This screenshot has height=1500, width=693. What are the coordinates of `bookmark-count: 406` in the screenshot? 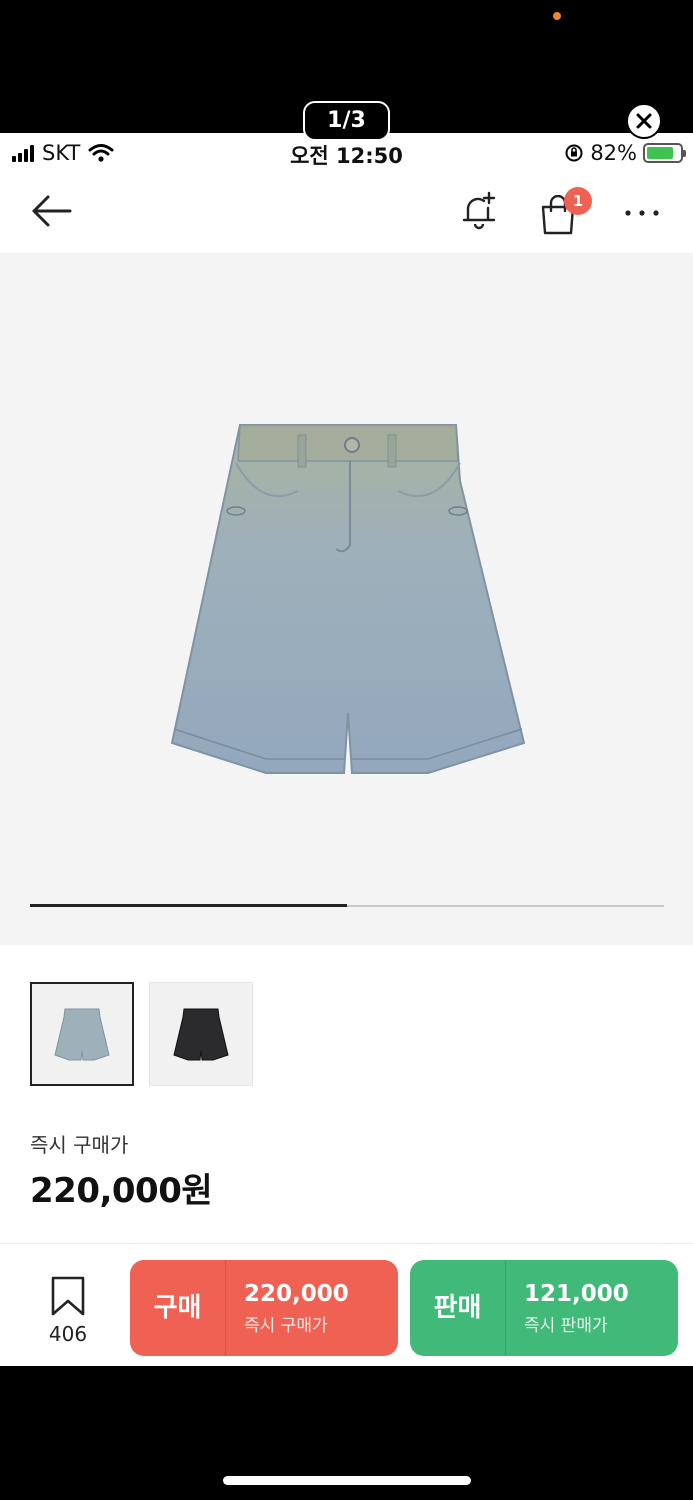 It's located at (68, 1334).